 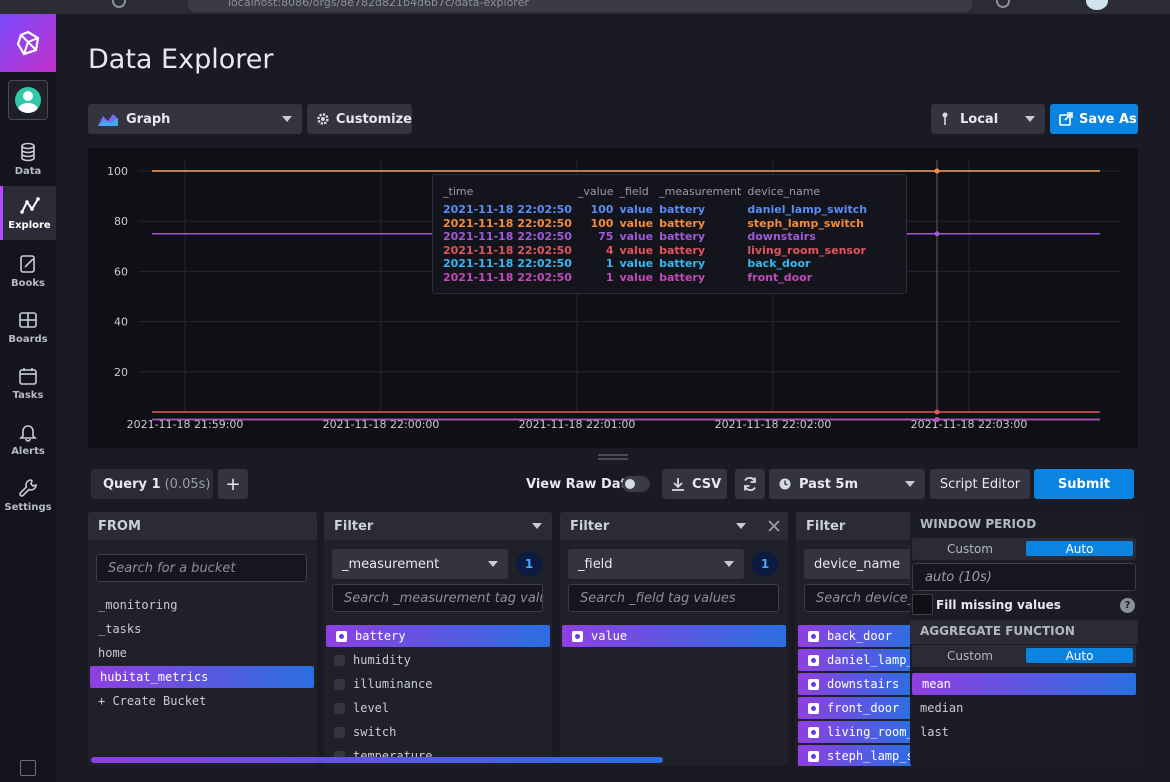 I want to click on collapse-sidebar-icon, so click(x=28, y=768).